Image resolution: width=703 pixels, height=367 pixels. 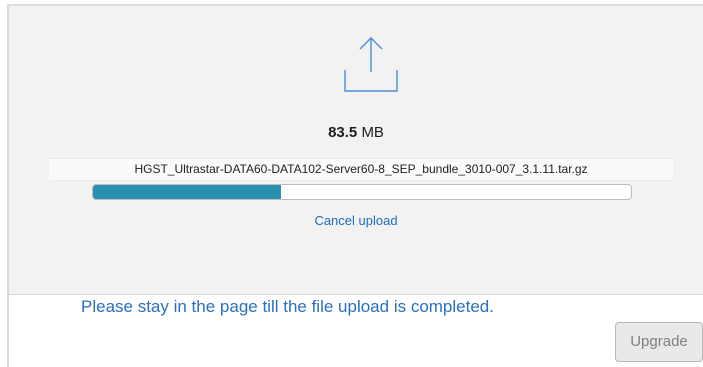 I want to click on upload-tray, so click(x=371, y=81).